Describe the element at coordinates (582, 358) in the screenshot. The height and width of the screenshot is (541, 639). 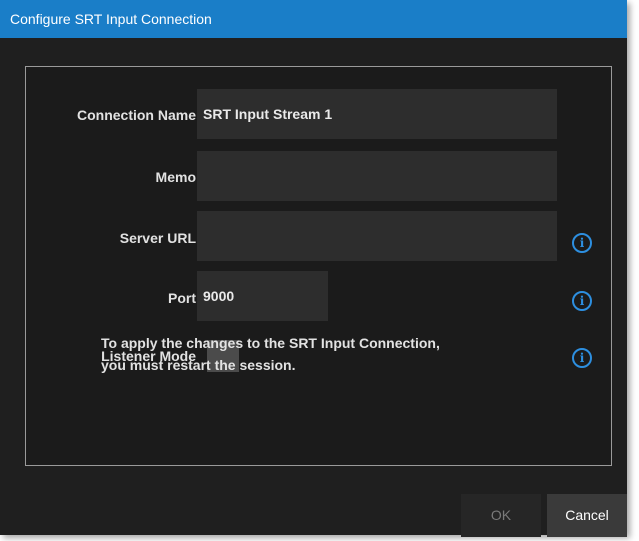
I see `listener-mode-info-icon: i` at that location.